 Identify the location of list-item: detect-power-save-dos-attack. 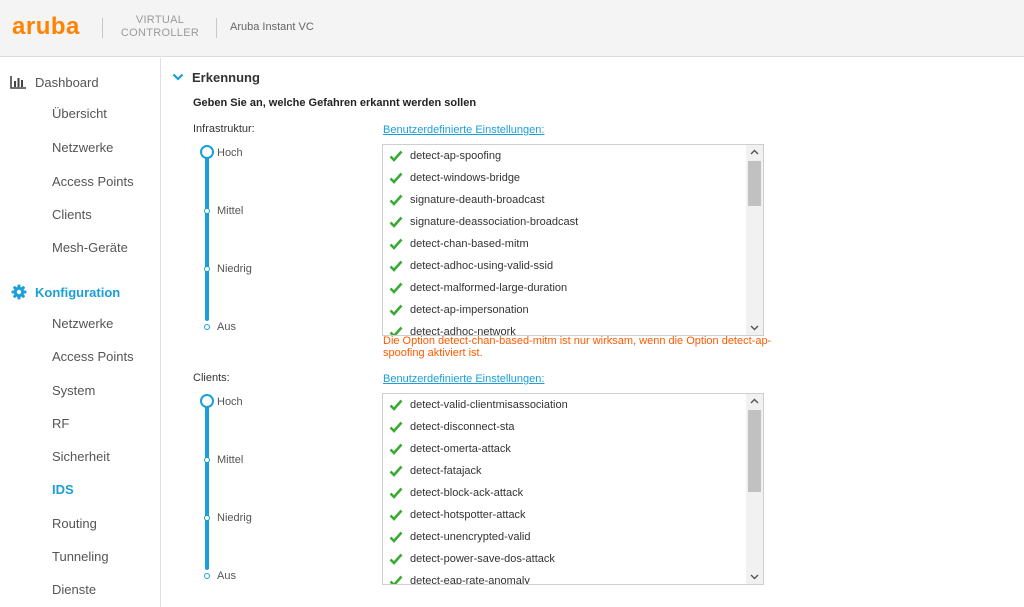
(564, 559).